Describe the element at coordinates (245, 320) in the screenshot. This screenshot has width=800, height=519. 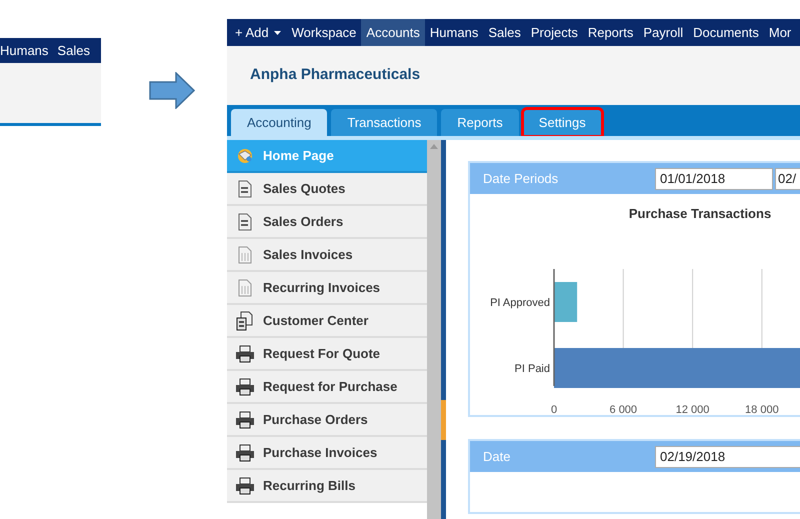
I see `documents-icon` at that location.